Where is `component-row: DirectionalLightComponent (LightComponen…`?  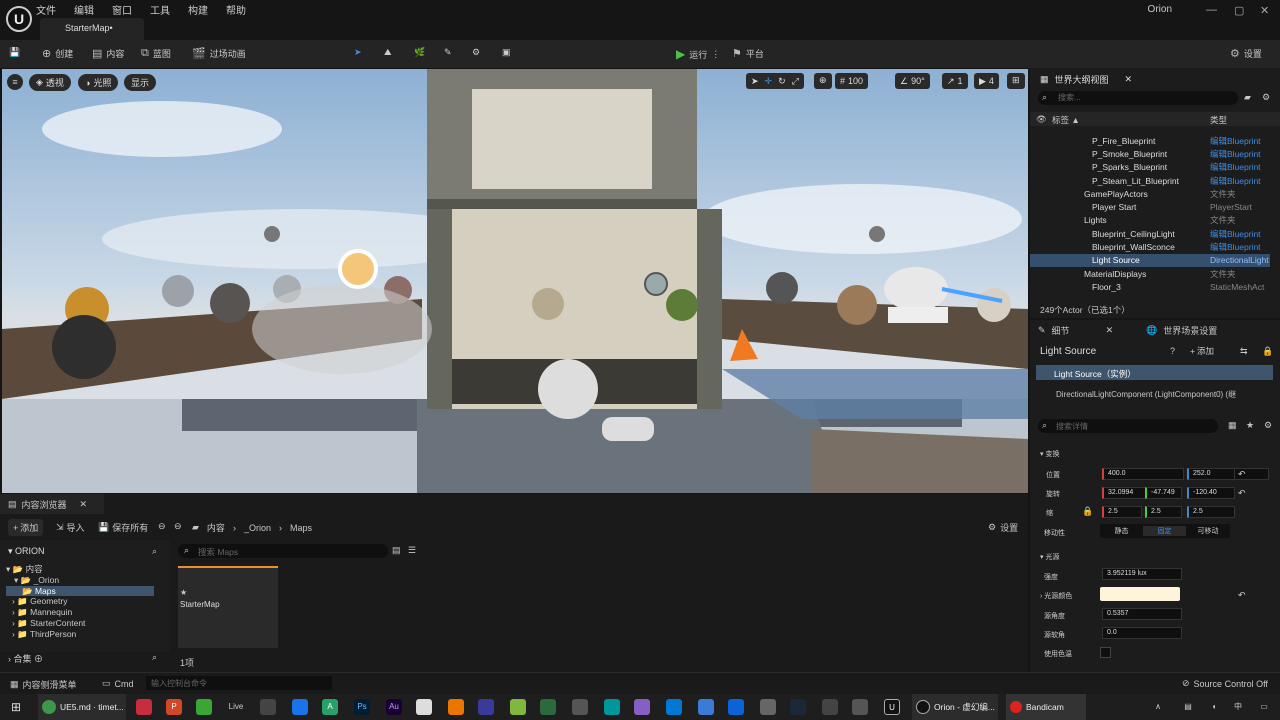
component-row: DirectionalLightComponent (LightComponen… is located at coordinates (1146, 394).